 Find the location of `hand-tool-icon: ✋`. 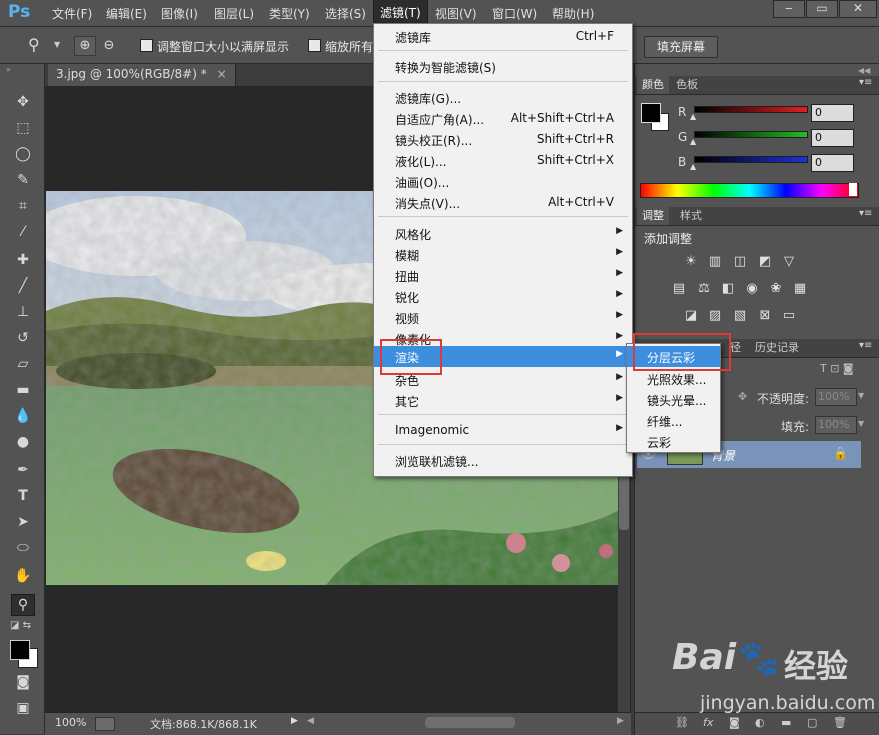

hand-tool-icon: ✋ is located at coordinates (23, 576).